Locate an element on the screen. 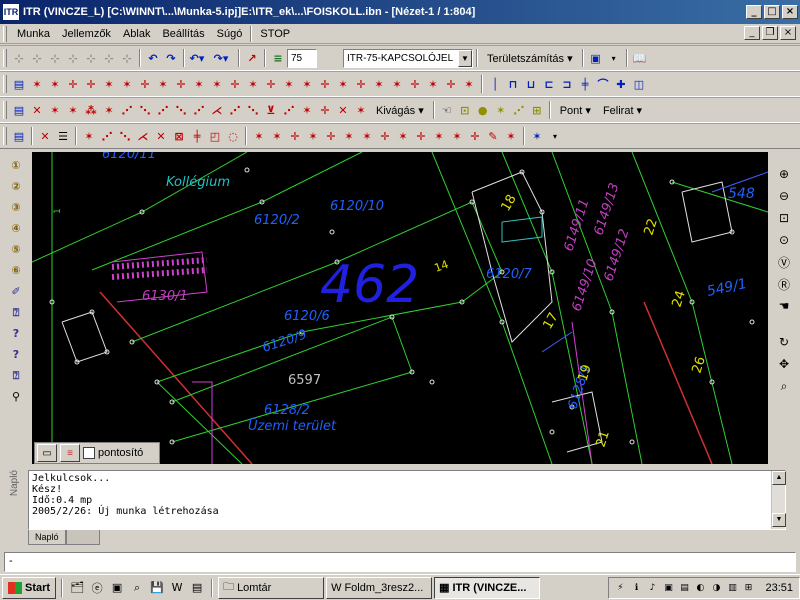 Image resolution: width=800 pixels, height=600 pixels. command-line-input: - is located at coordinates (400, 562).